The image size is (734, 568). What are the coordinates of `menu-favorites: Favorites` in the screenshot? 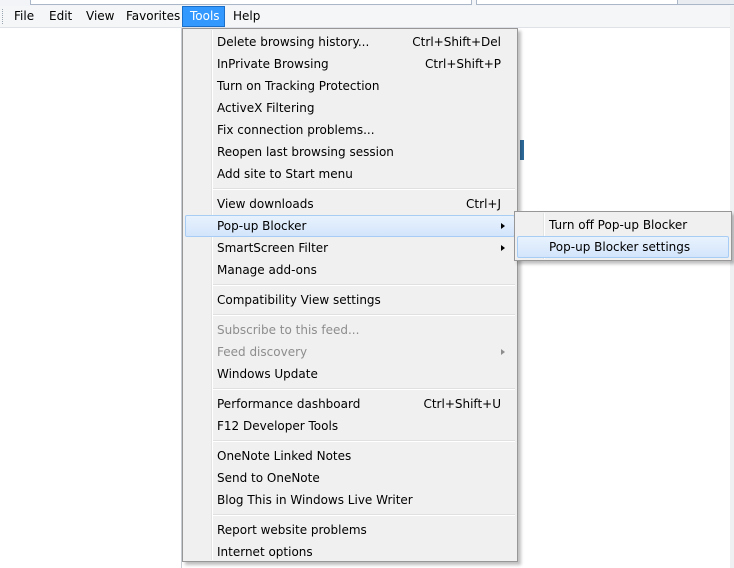 It's located at (153, 16).